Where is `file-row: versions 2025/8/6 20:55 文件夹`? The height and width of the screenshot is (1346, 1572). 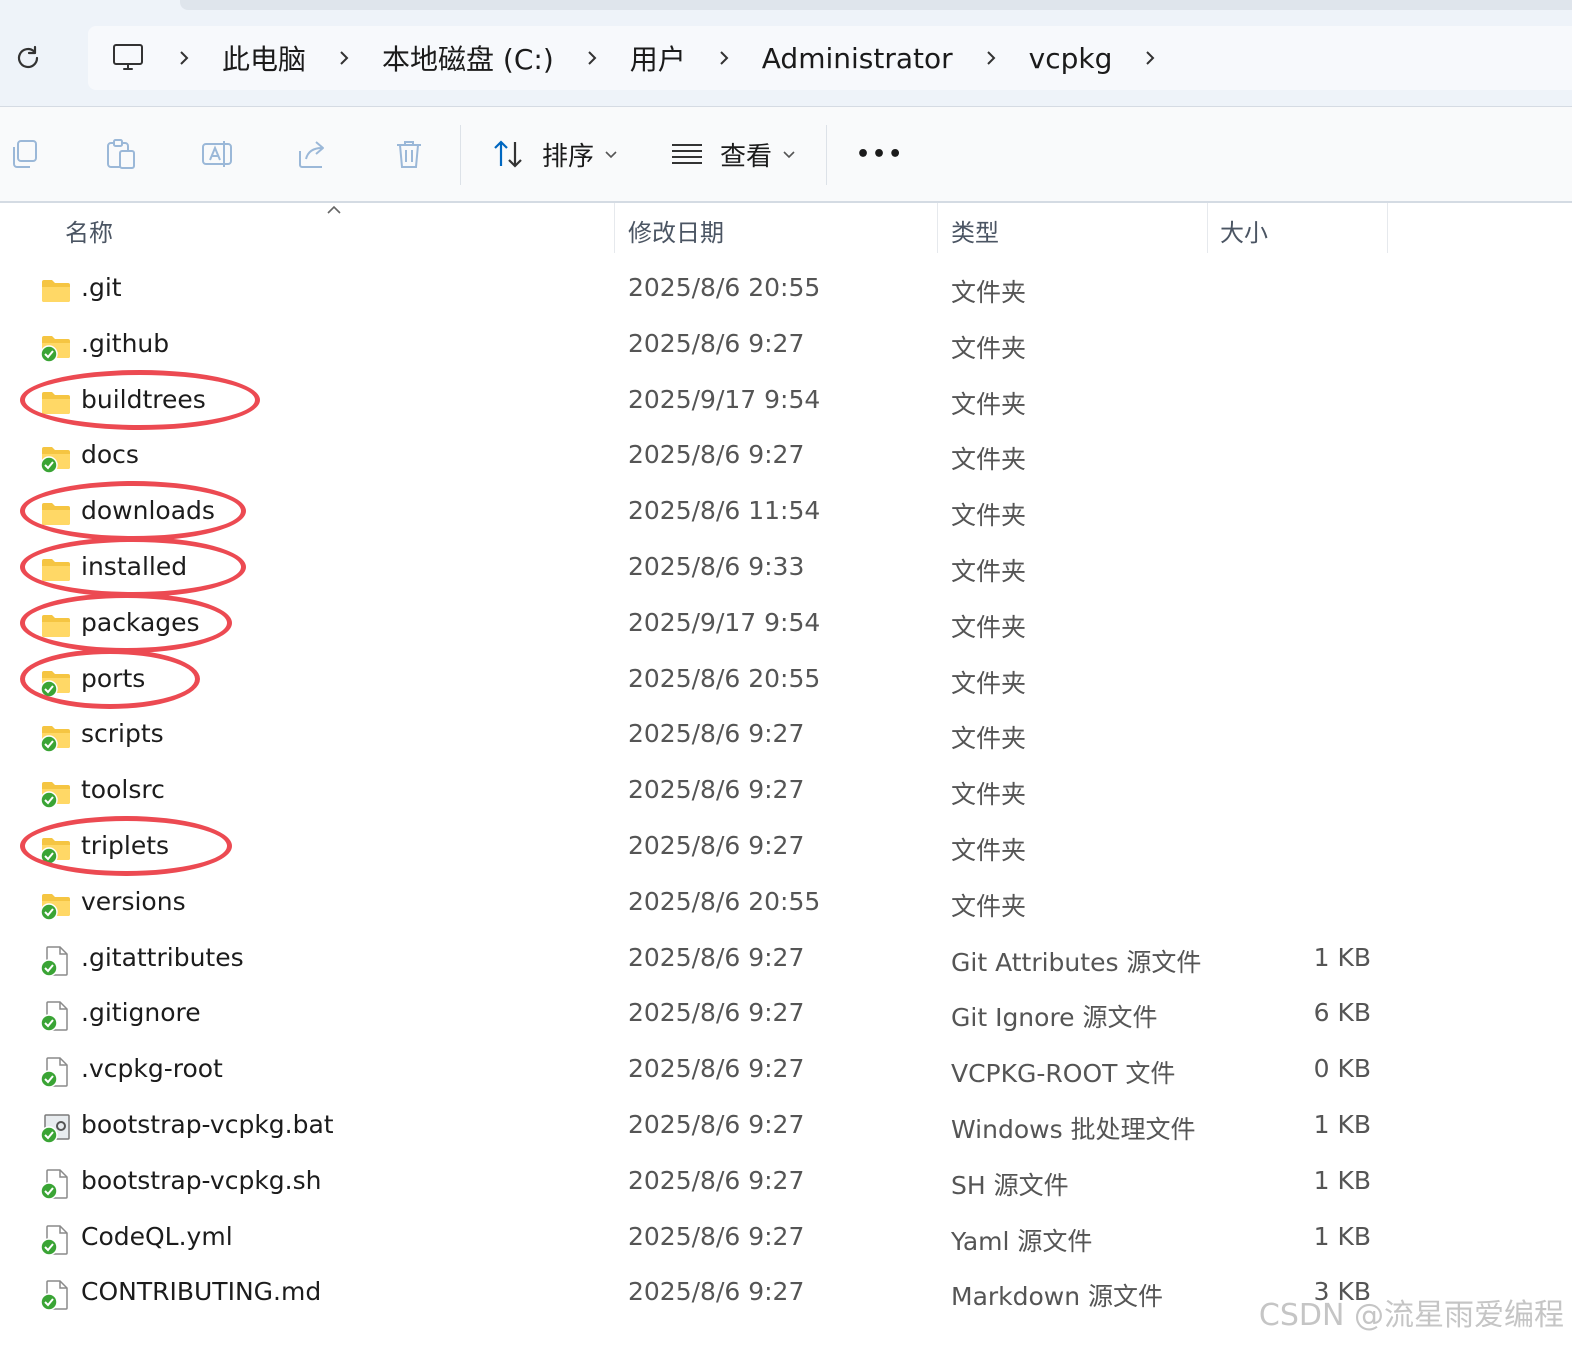 file-row: versions 2025/8/6 20:55 文件夹 is located at coordinates (786, 904).